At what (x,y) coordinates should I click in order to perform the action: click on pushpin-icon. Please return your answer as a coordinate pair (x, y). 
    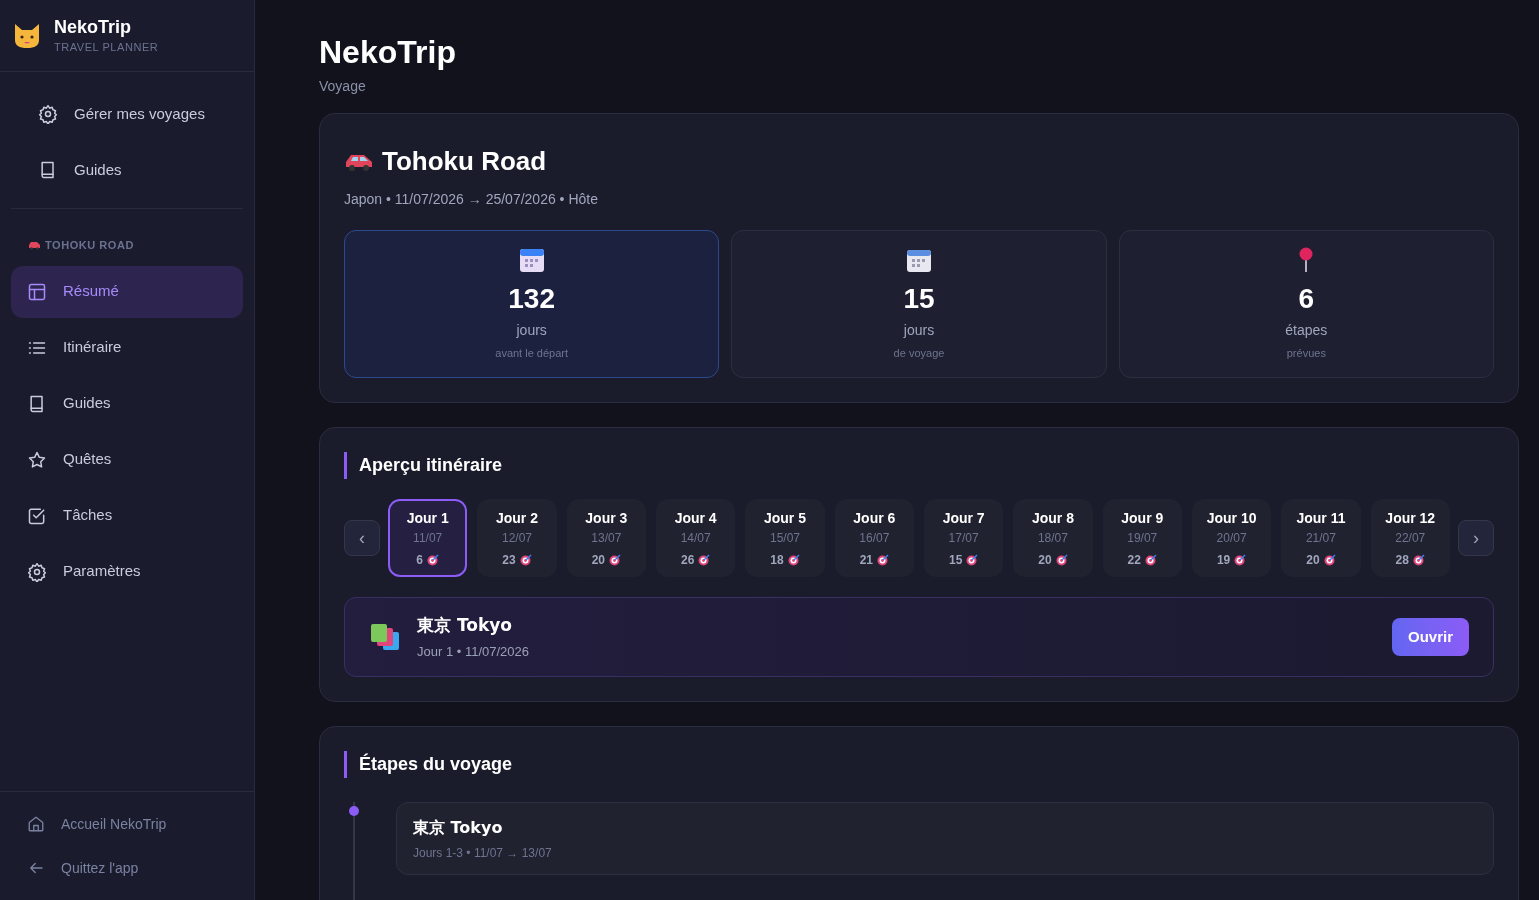
    Looking at the image, I should click on (1306, 259).